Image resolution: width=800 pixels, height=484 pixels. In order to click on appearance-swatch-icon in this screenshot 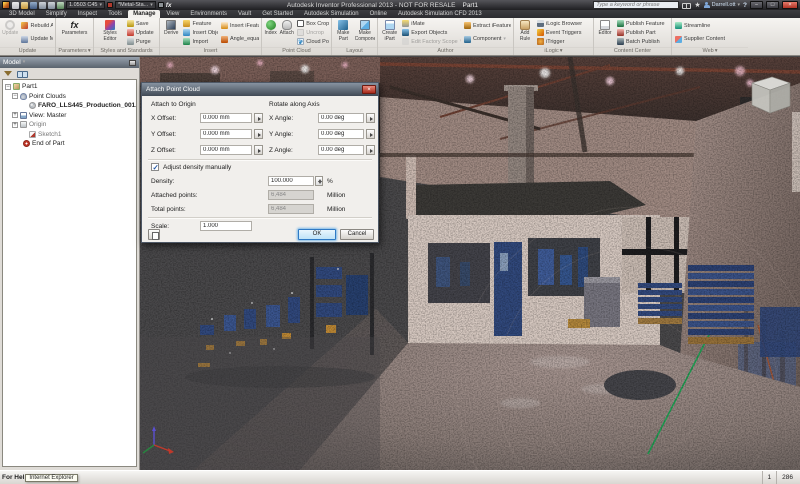, I will do `click(109, 5)`.